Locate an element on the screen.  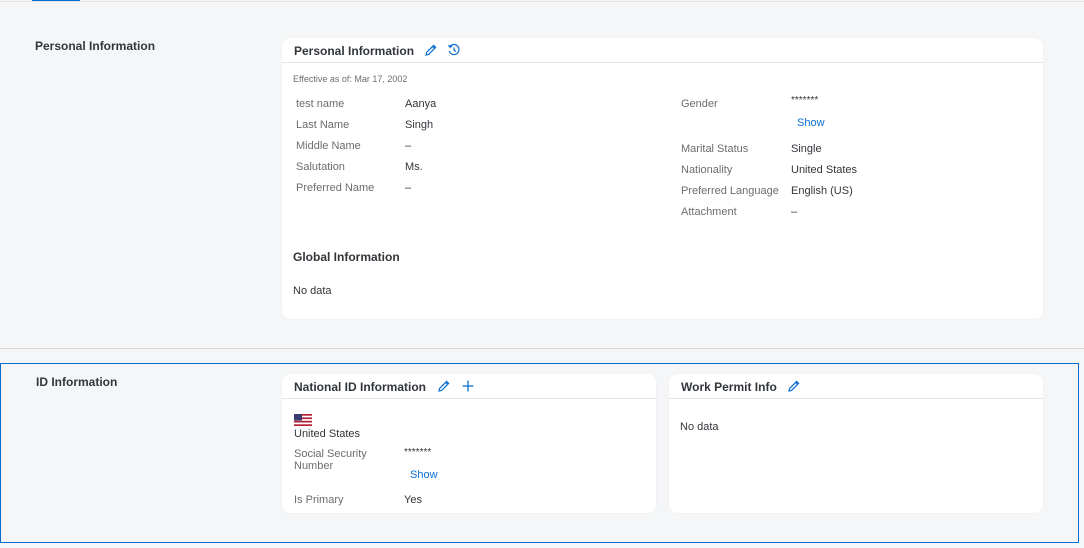
field-value-marital-status: Single is located at coordinates (806, 149).